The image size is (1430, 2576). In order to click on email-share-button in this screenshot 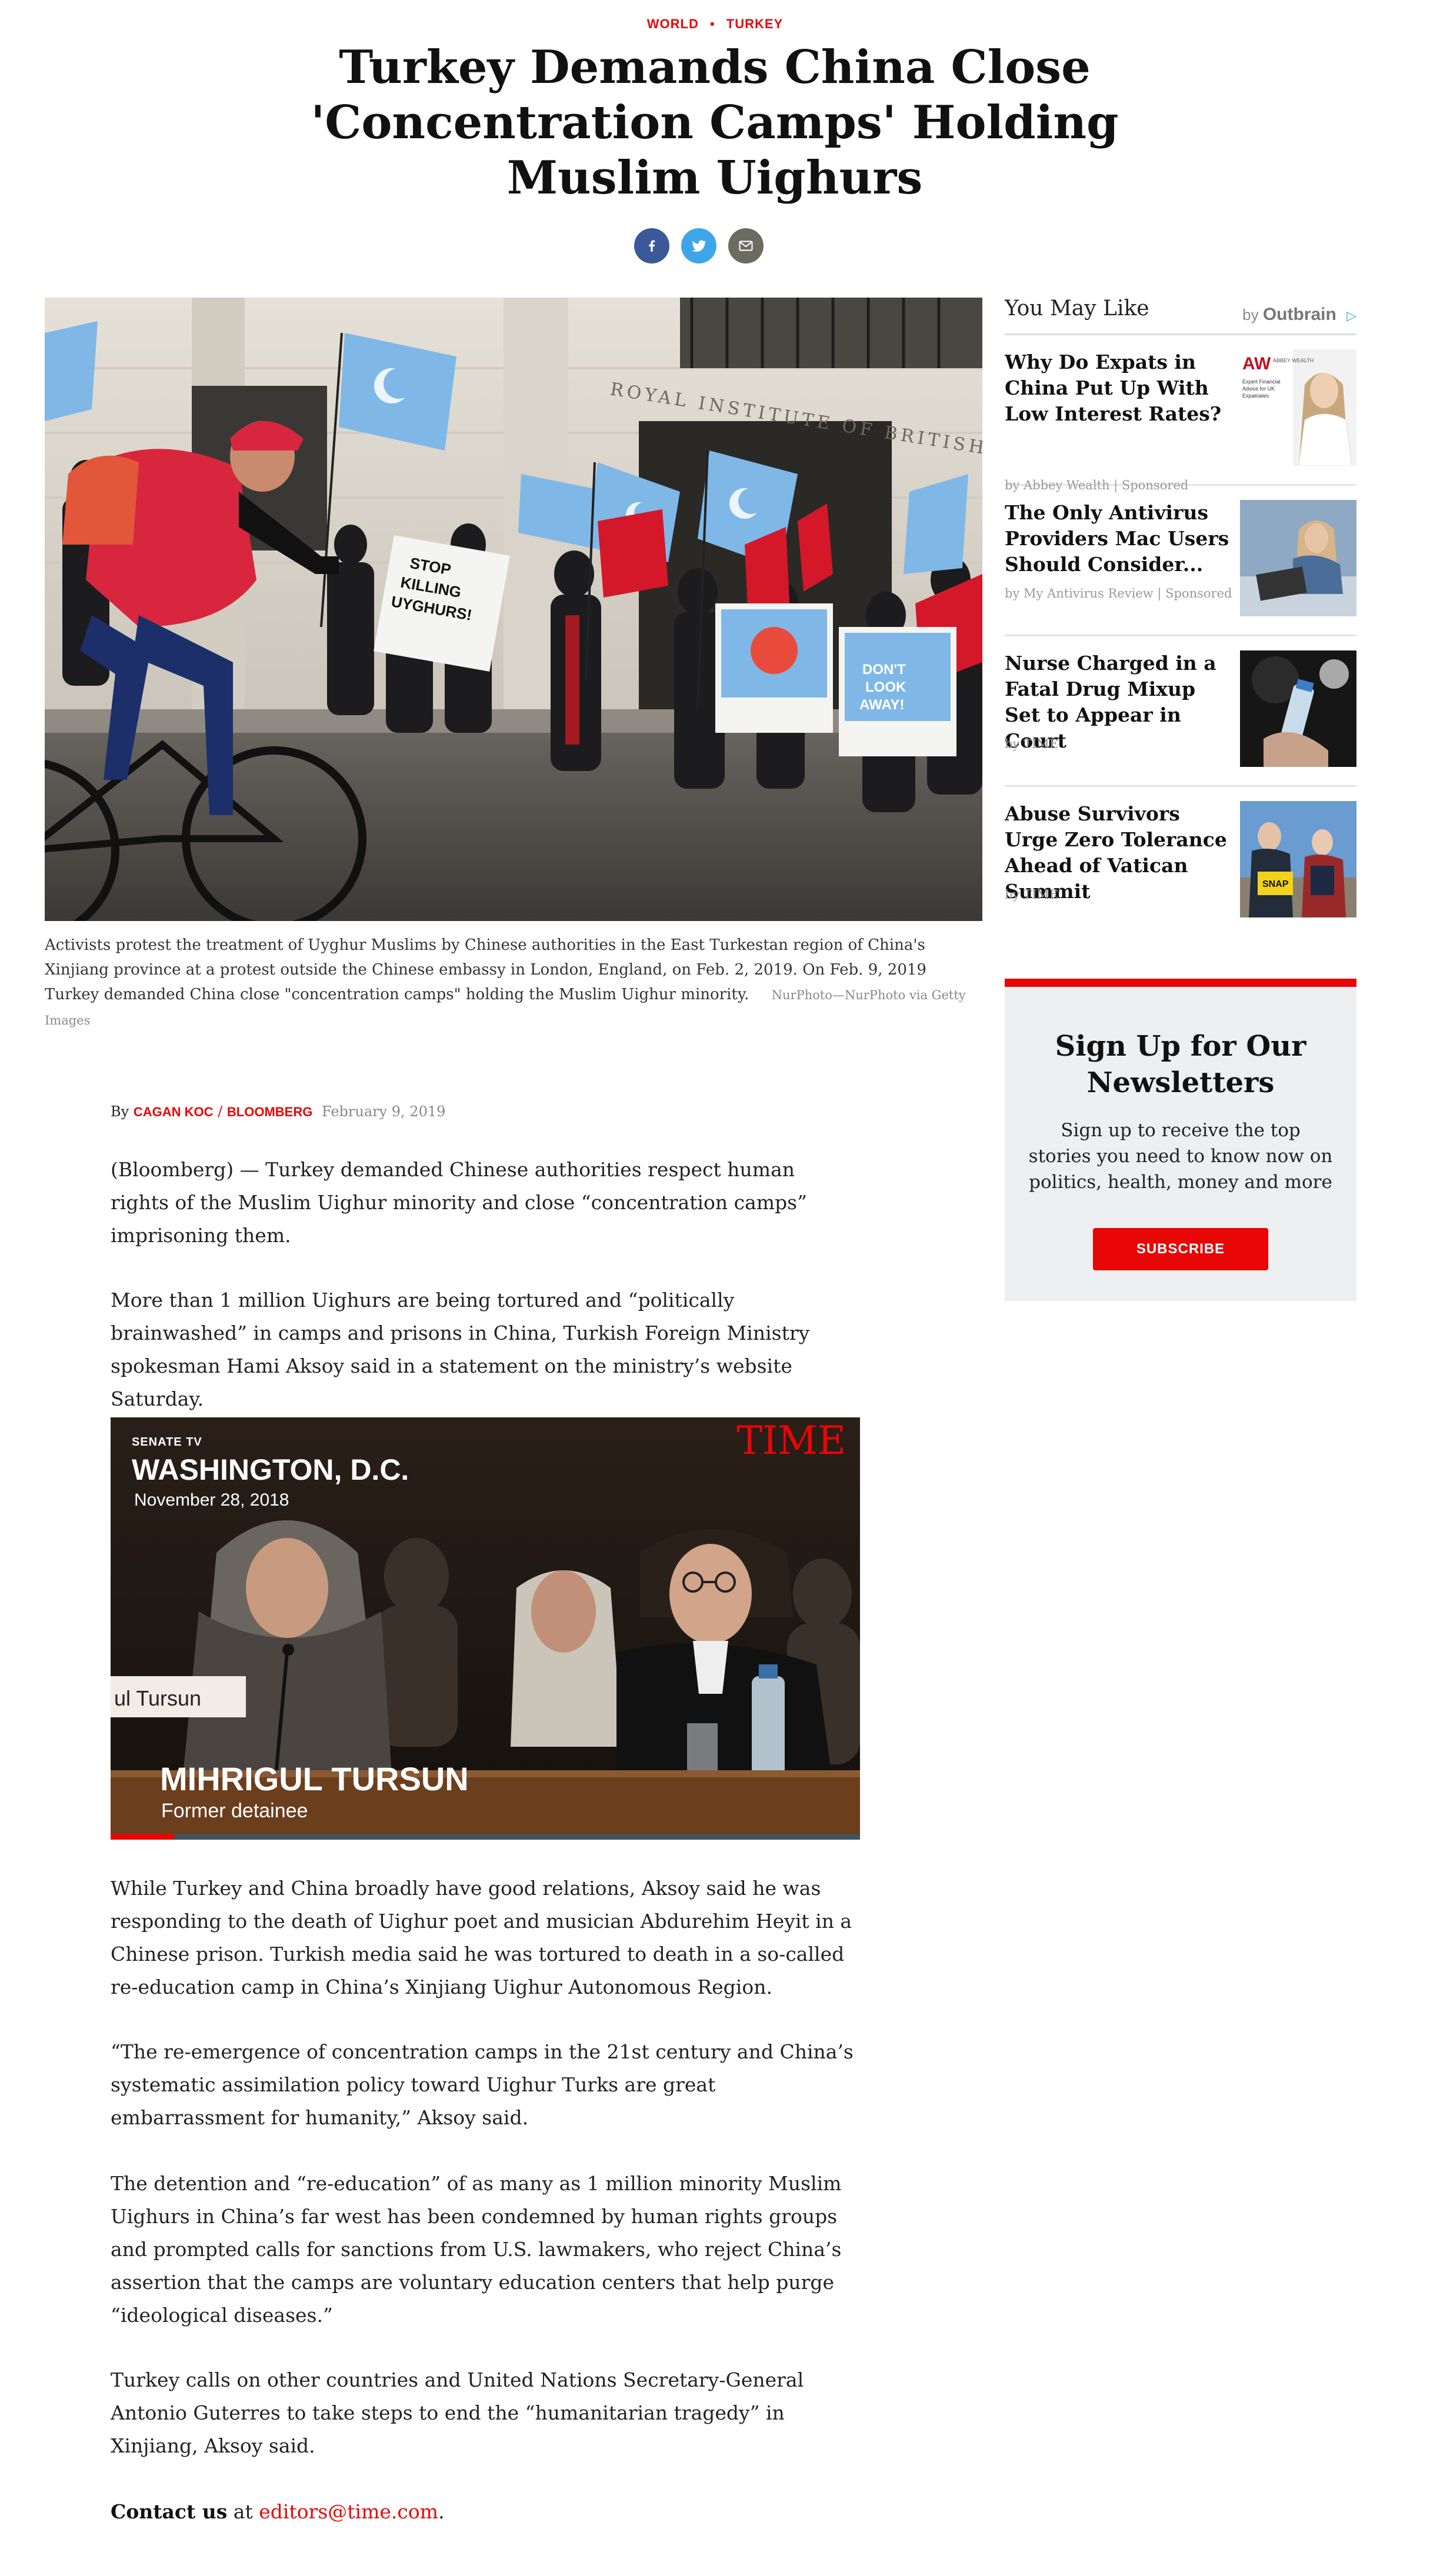, I will do `click(746, 245)`.